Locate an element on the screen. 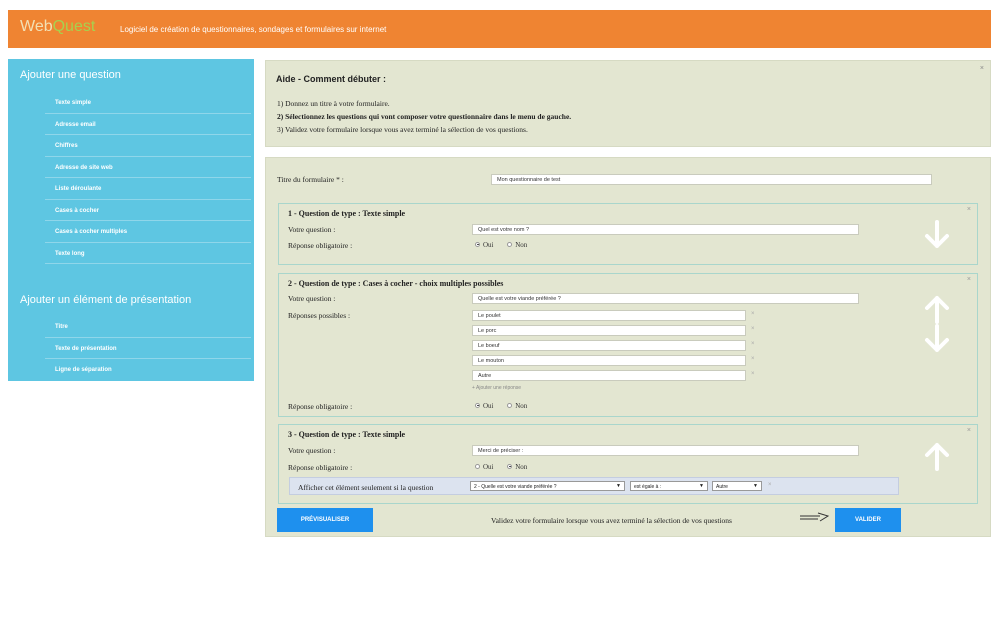  question-3-required-label: Réponse obligatoire : is located at coordinates (320, 467).